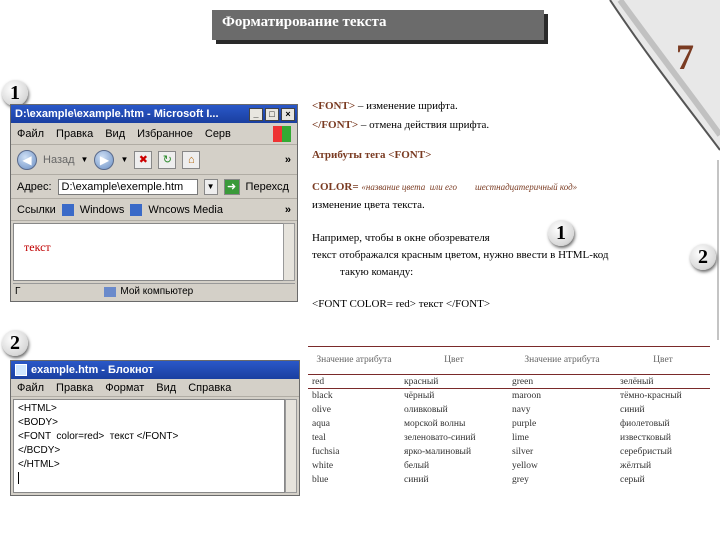 The image size is (720, 540). Describe the element at coordinates (209, 388) in the screenshot. I see `notepad-menu-help: Справка` at that location.